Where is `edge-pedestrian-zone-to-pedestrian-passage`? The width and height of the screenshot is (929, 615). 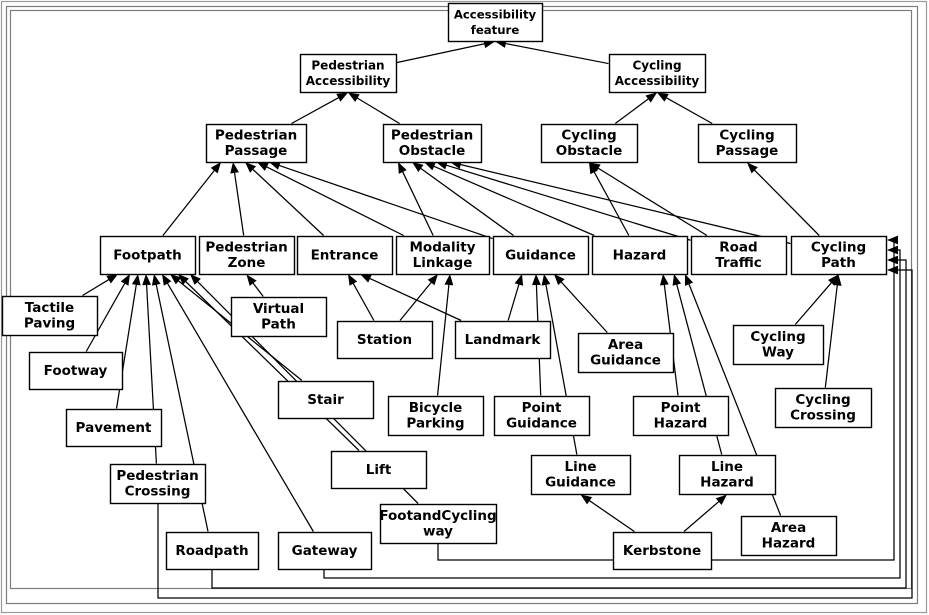
edge-pedestrian-zone-to-pedestrian-passage is located at coordinates (237, 199).